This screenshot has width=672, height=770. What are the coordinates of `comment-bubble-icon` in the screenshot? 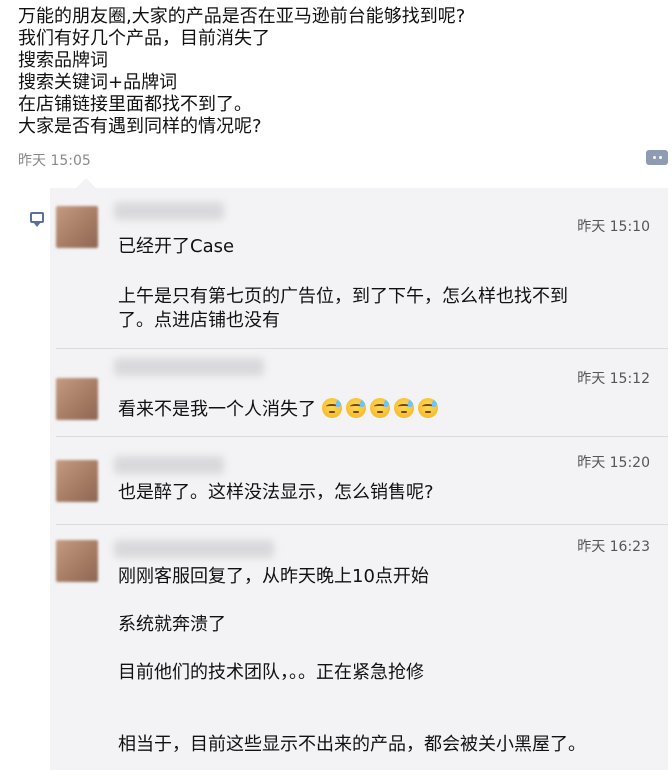 It's located at (37, 219).